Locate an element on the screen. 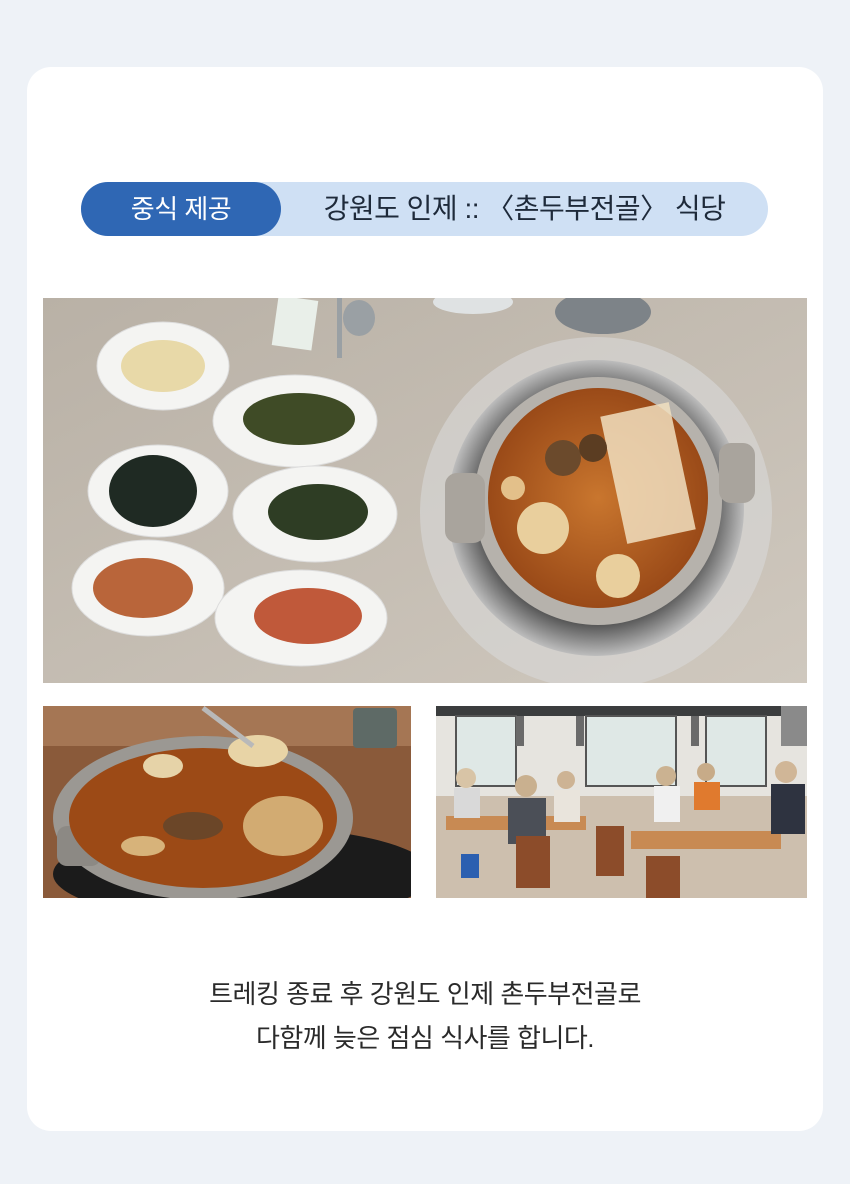 This screenshot has width=850, height=1184. dining-hall-photo is located at coordinates (621, 802).